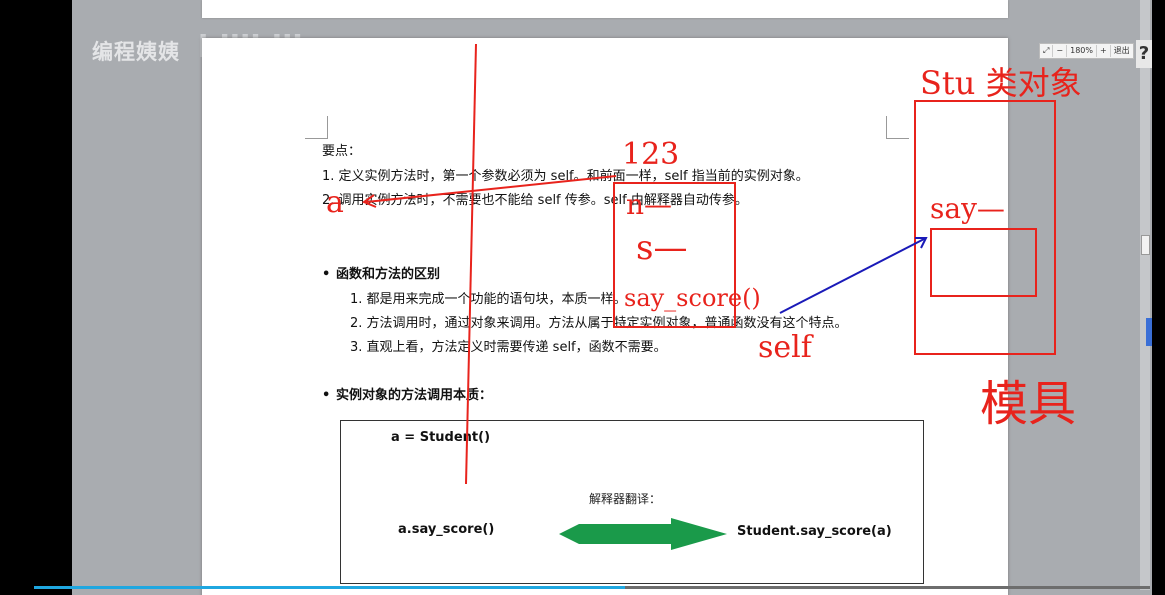 The image size is (1165, 595). Describe the element at coordinates (649, 204) in the screenshot. I see `annotation-n: n—` at that location.